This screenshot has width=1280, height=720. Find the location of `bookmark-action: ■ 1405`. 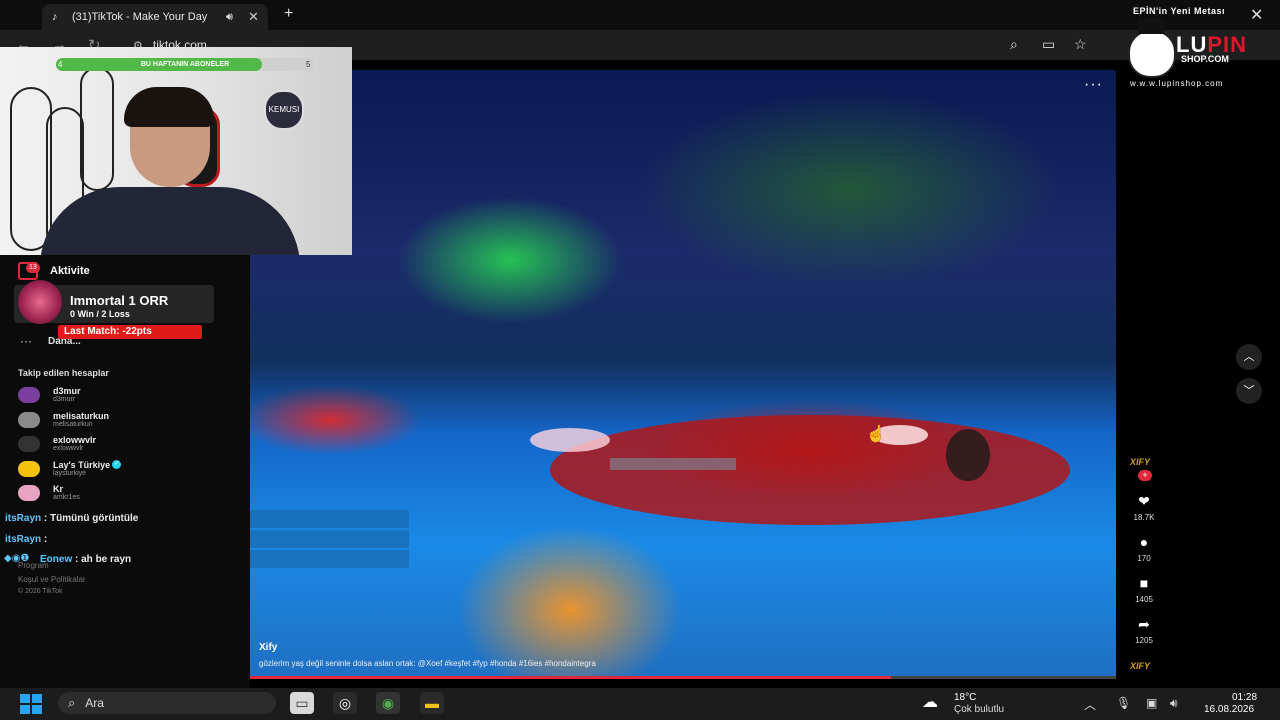

bookmark-action: ■ 1405 is located at coordinates (1144, 589).